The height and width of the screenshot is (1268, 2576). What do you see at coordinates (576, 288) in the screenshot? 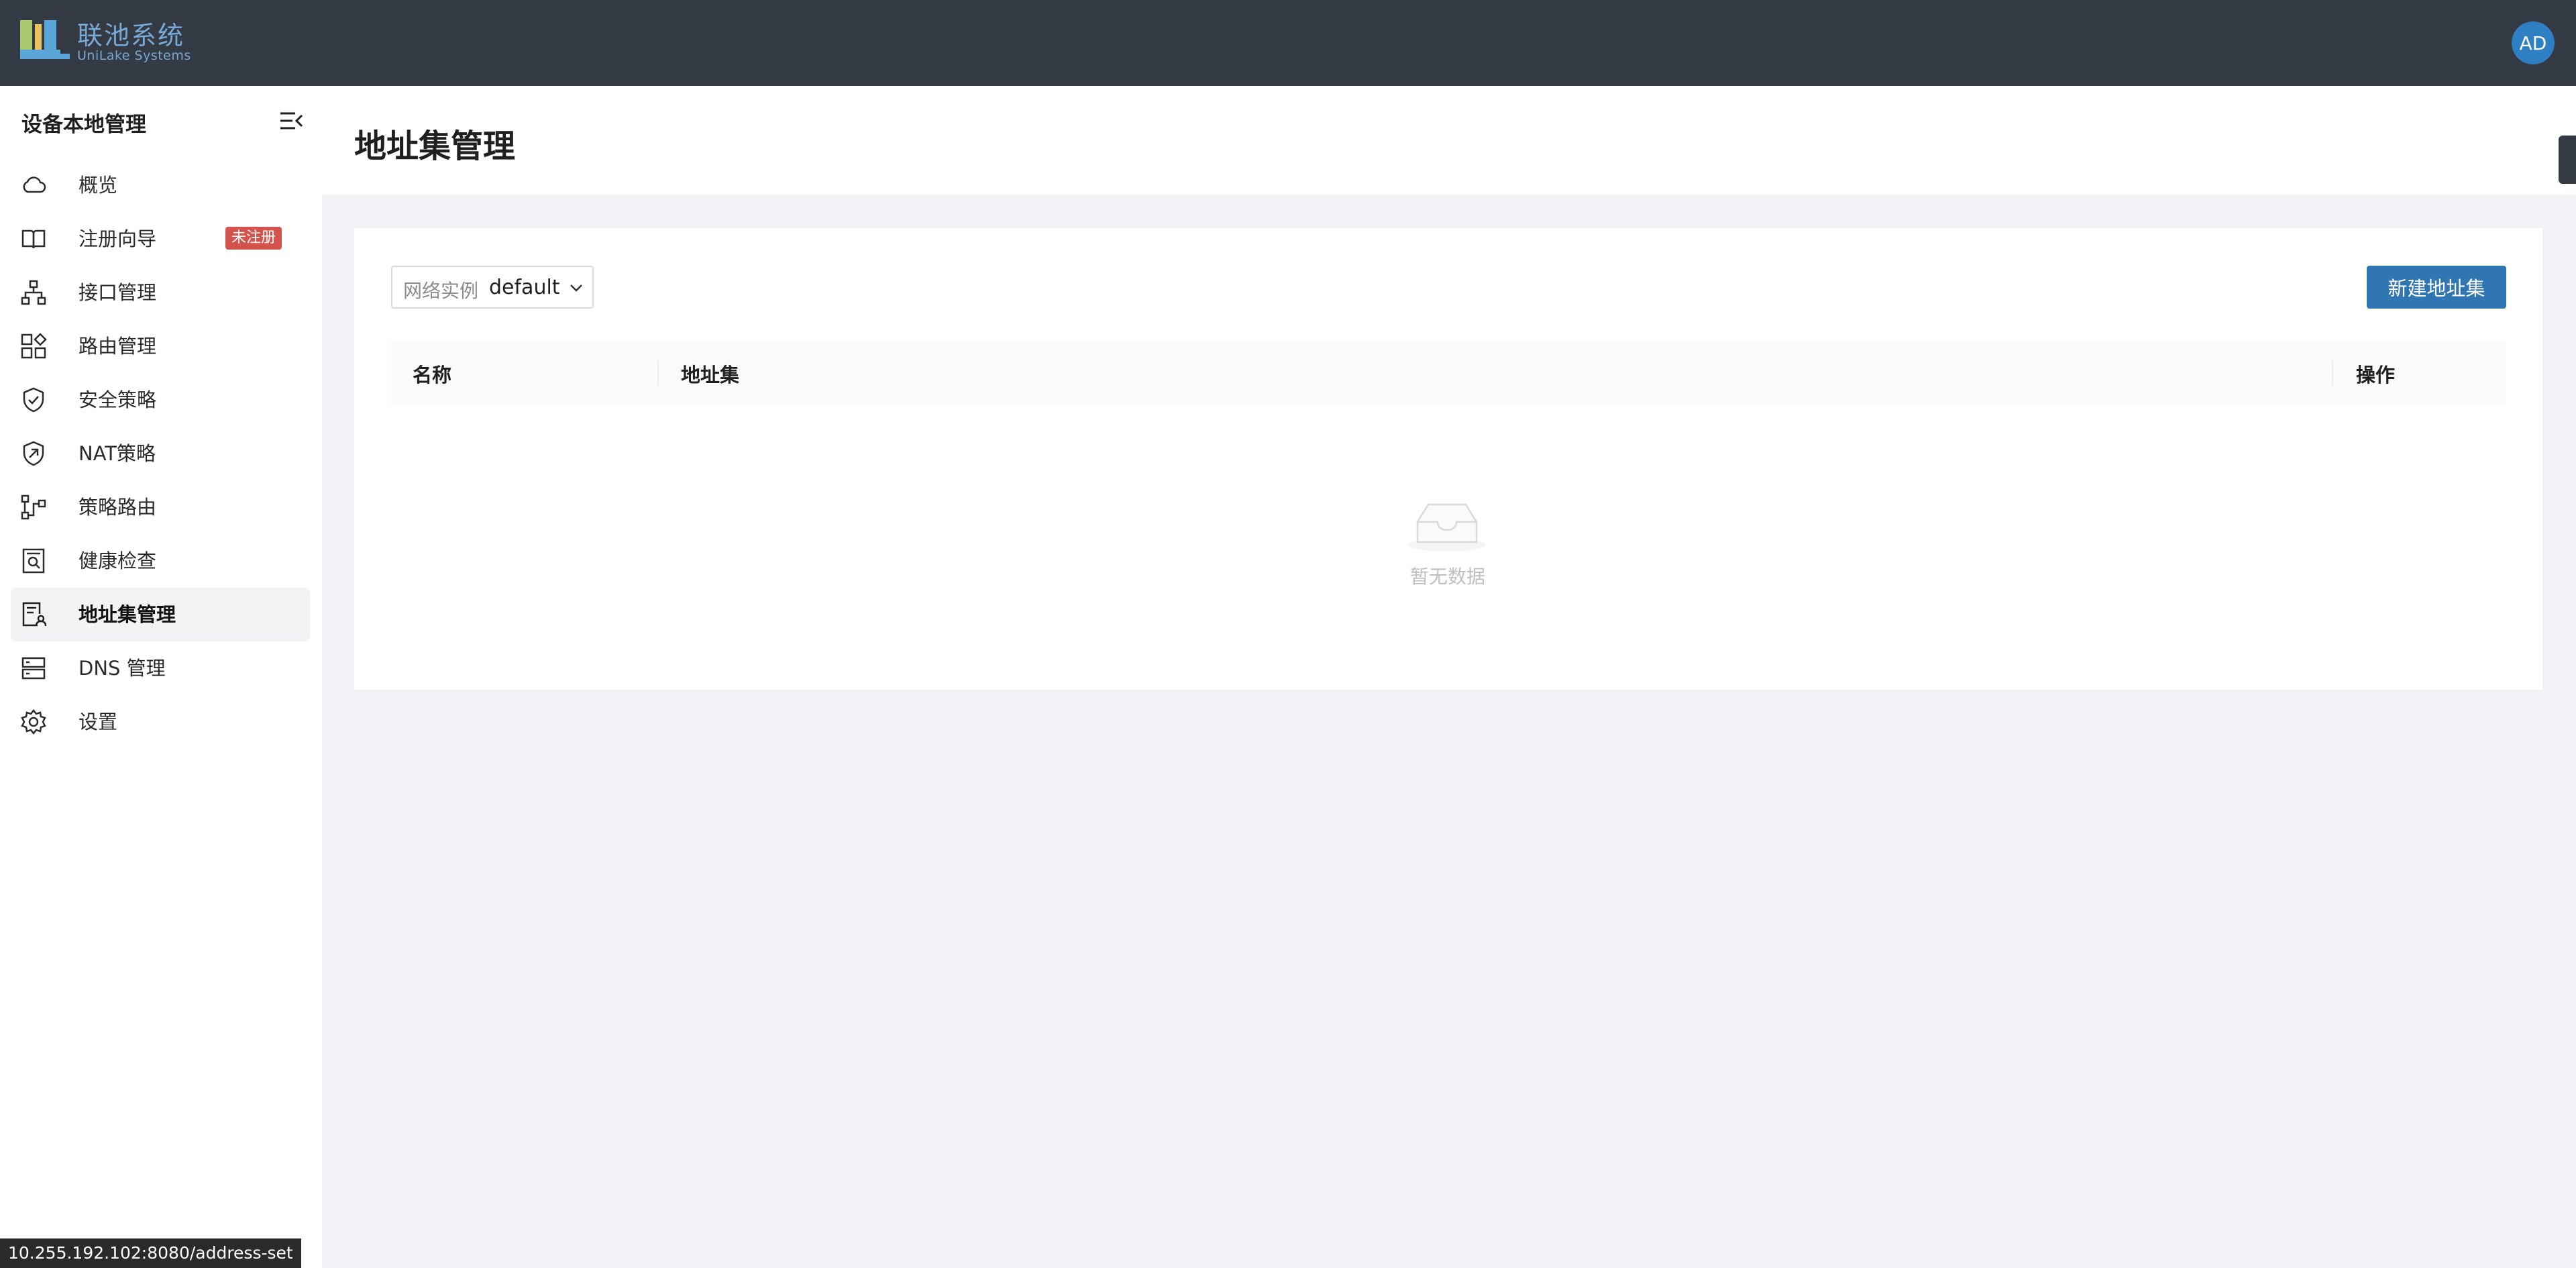
I see `chevron-down-icon` at bounding box center [576, 288].